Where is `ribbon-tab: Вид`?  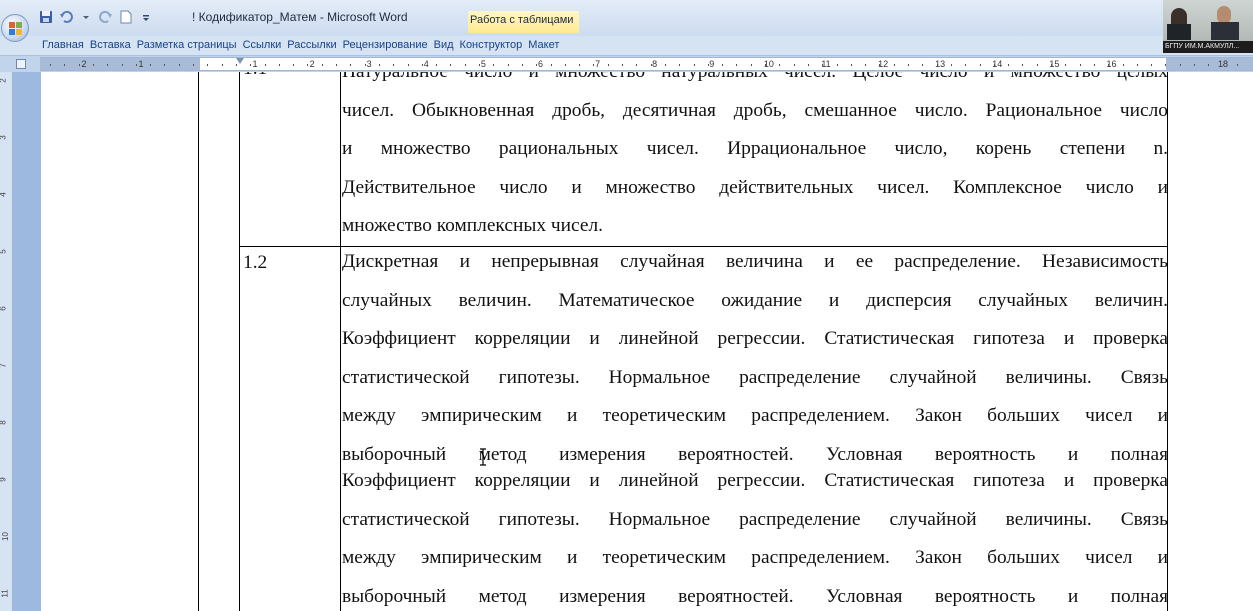 ribbon-tab: Вид is located at coordinates (444, 45).